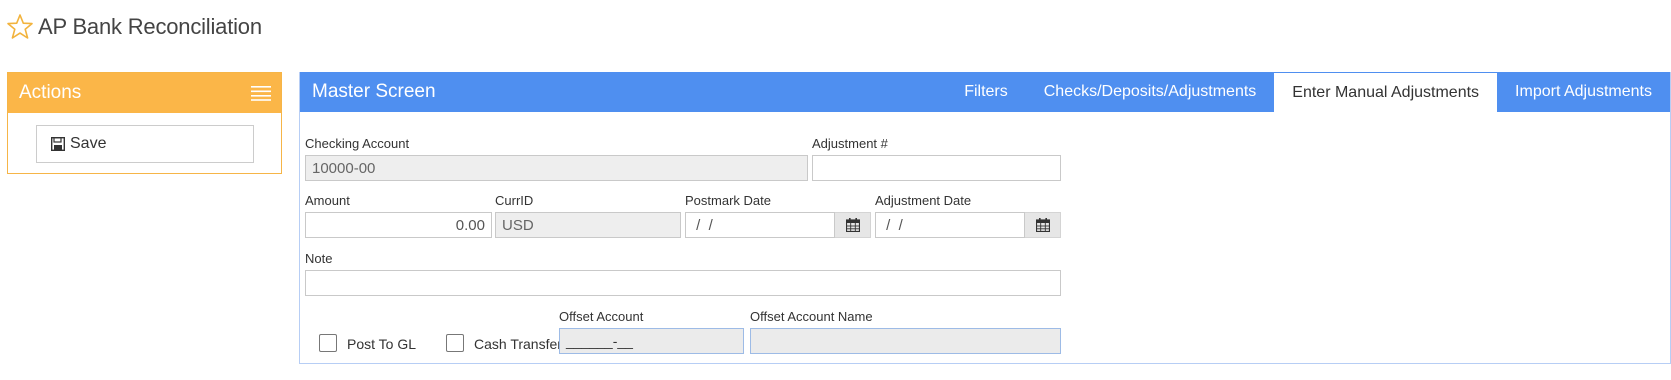 The width and height of the screenshot is (1671, 380). What do you see at coordinates (850, 143) in the screenshot?
I see `adjustment-number-label: Adjustment #` at bounding box center [850, 143].